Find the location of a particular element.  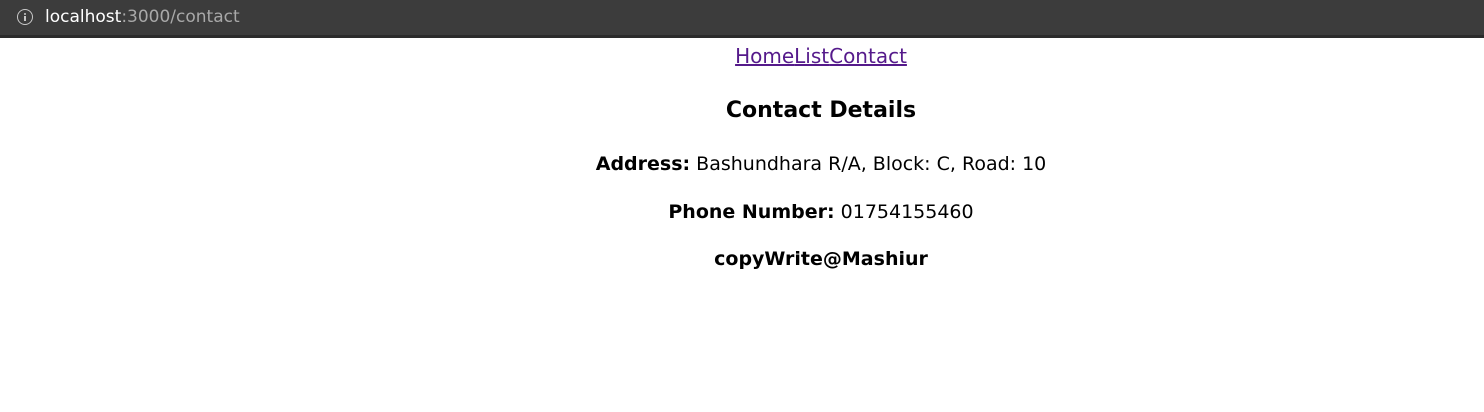

phone-line: Phone Number: 01754155460 is located at coordinates (821, 212).